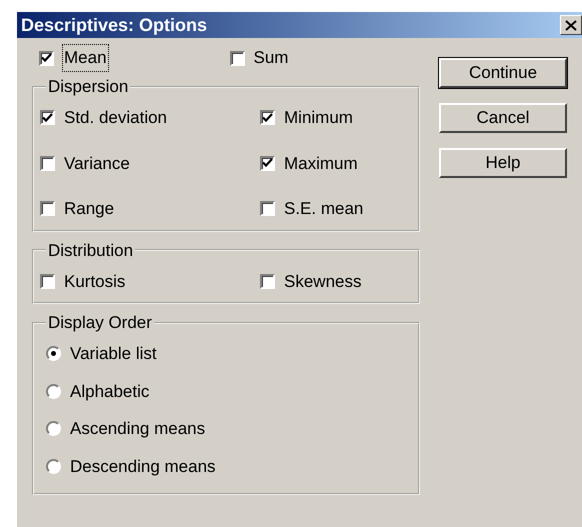  Describe the element at coordinates (116, 117) in the screenshot. I see `checkbox-label: Std. deviation` at that location.